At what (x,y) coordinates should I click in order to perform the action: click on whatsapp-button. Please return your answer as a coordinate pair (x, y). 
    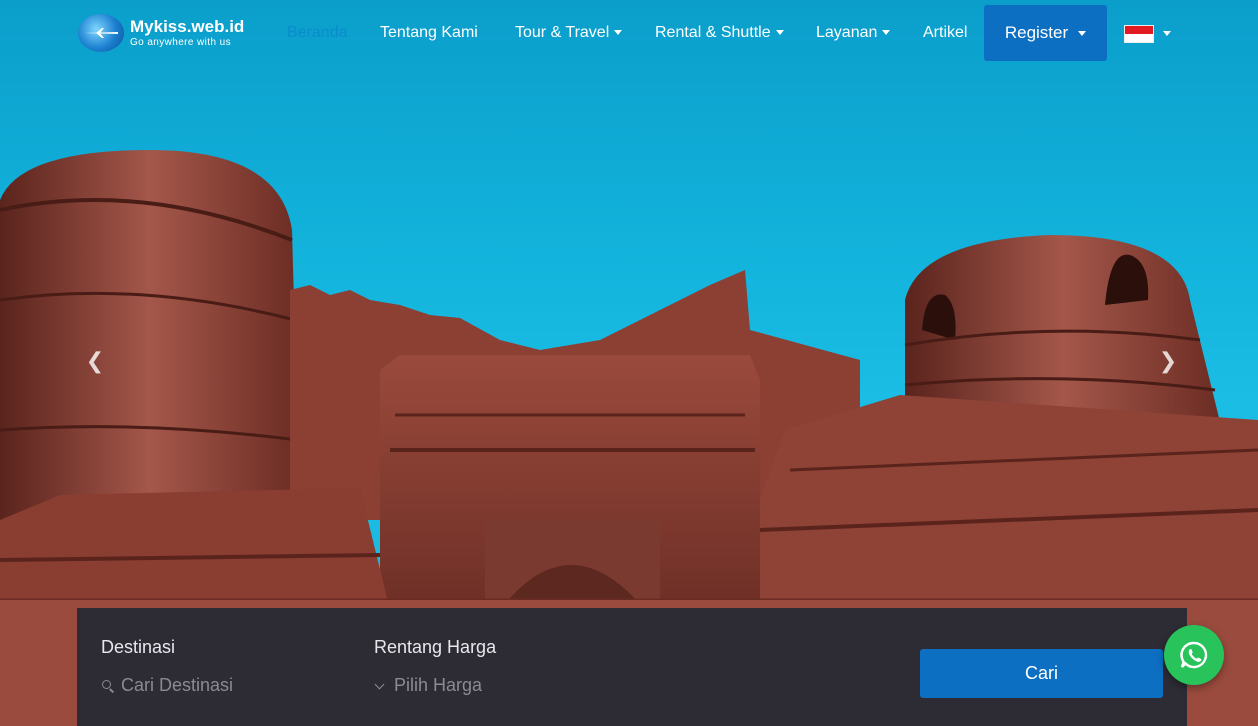
    Looking at the image, I should click on (1194, 655).